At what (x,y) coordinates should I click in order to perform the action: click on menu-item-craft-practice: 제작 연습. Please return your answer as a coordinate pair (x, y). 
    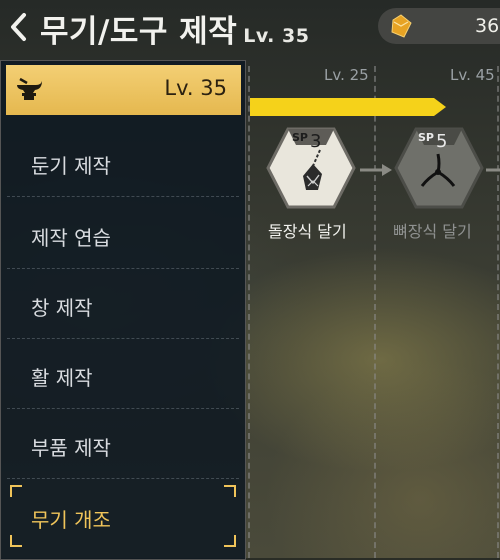
    Looking at the image, I should click on (123, 234).